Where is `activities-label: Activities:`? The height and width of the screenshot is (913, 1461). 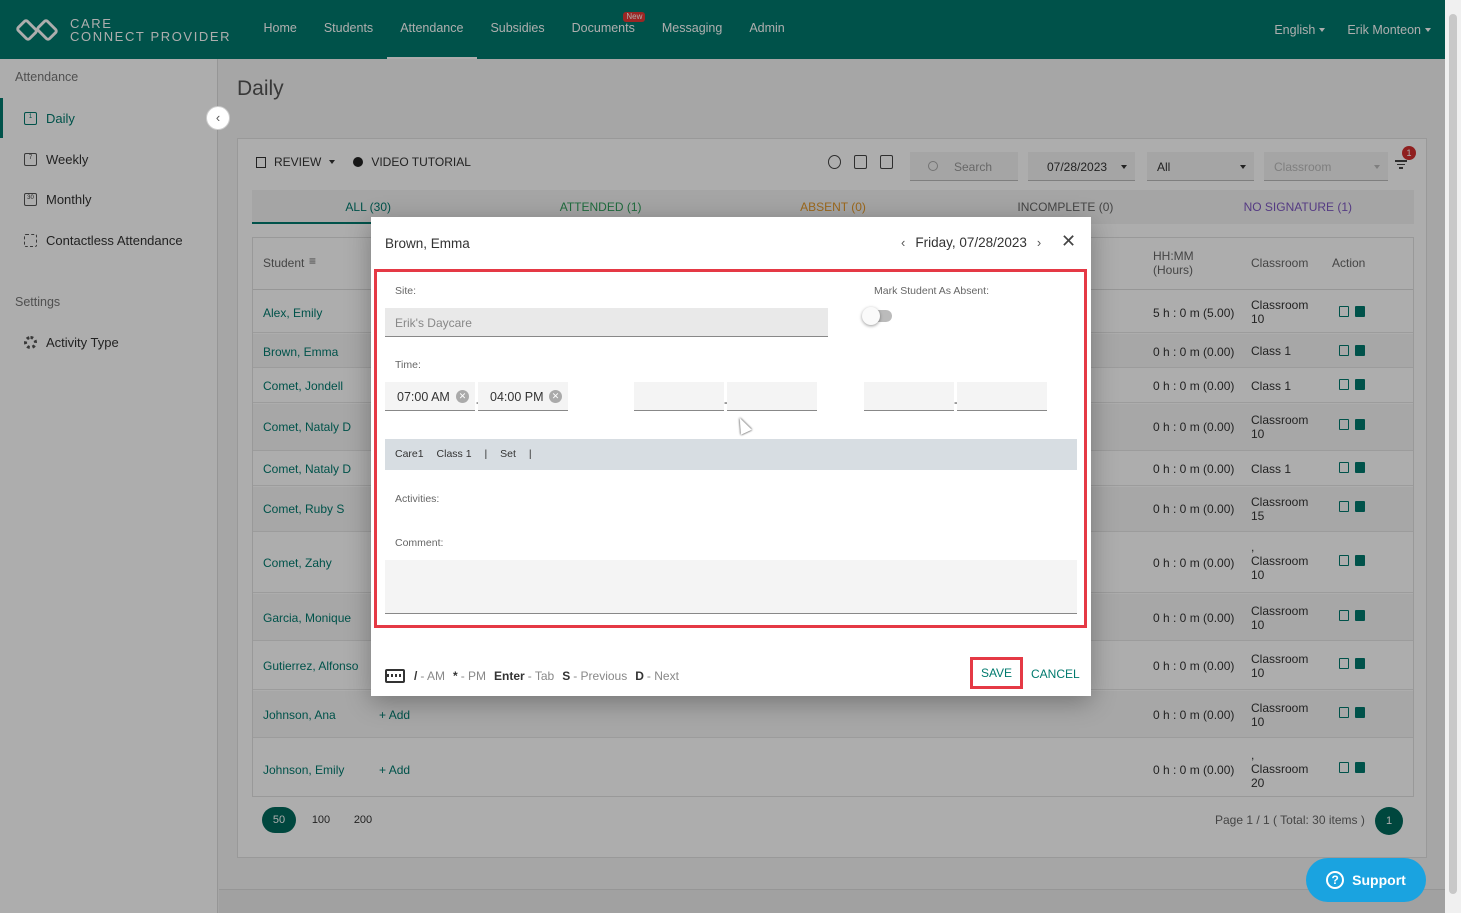 activities-label: Activities: is located at coordinates (417, 499).